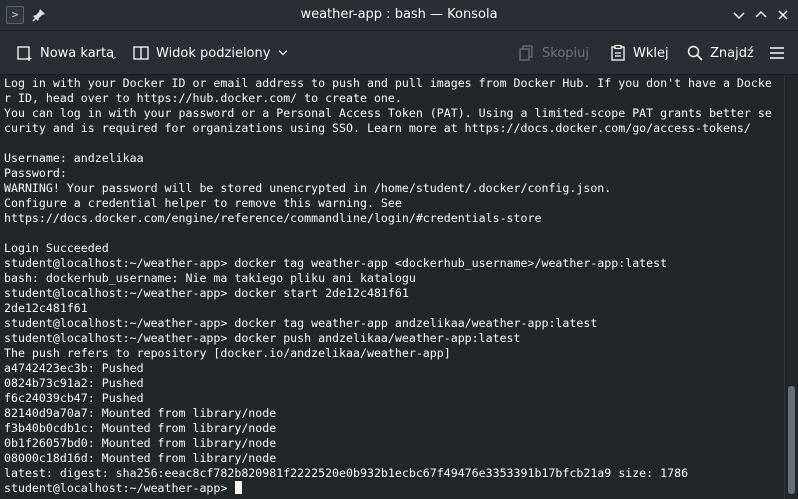  I want to click on paste-button: Wklej, so click(639, 53).